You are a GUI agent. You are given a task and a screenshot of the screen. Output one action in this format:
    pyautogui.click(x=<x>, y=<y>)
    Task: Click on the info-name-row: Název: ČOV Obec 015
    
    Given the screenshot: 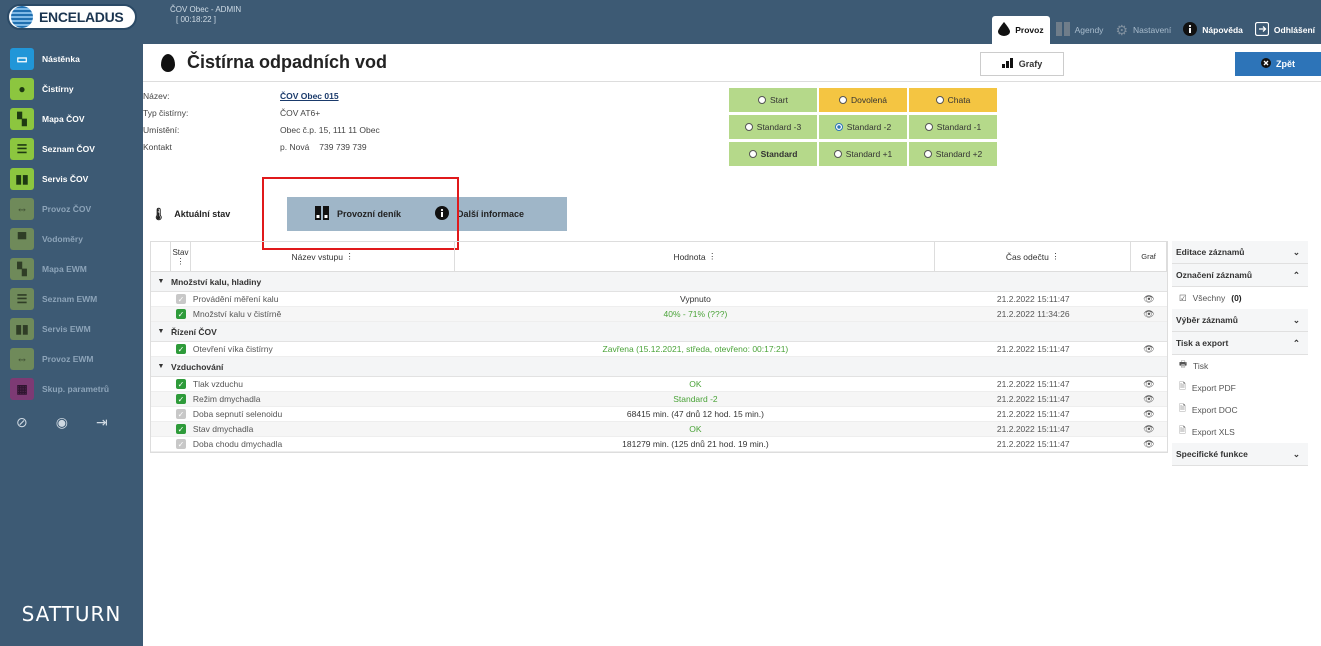 What is the action you would take?
    pyautogui.click(x=261, y=96)
    